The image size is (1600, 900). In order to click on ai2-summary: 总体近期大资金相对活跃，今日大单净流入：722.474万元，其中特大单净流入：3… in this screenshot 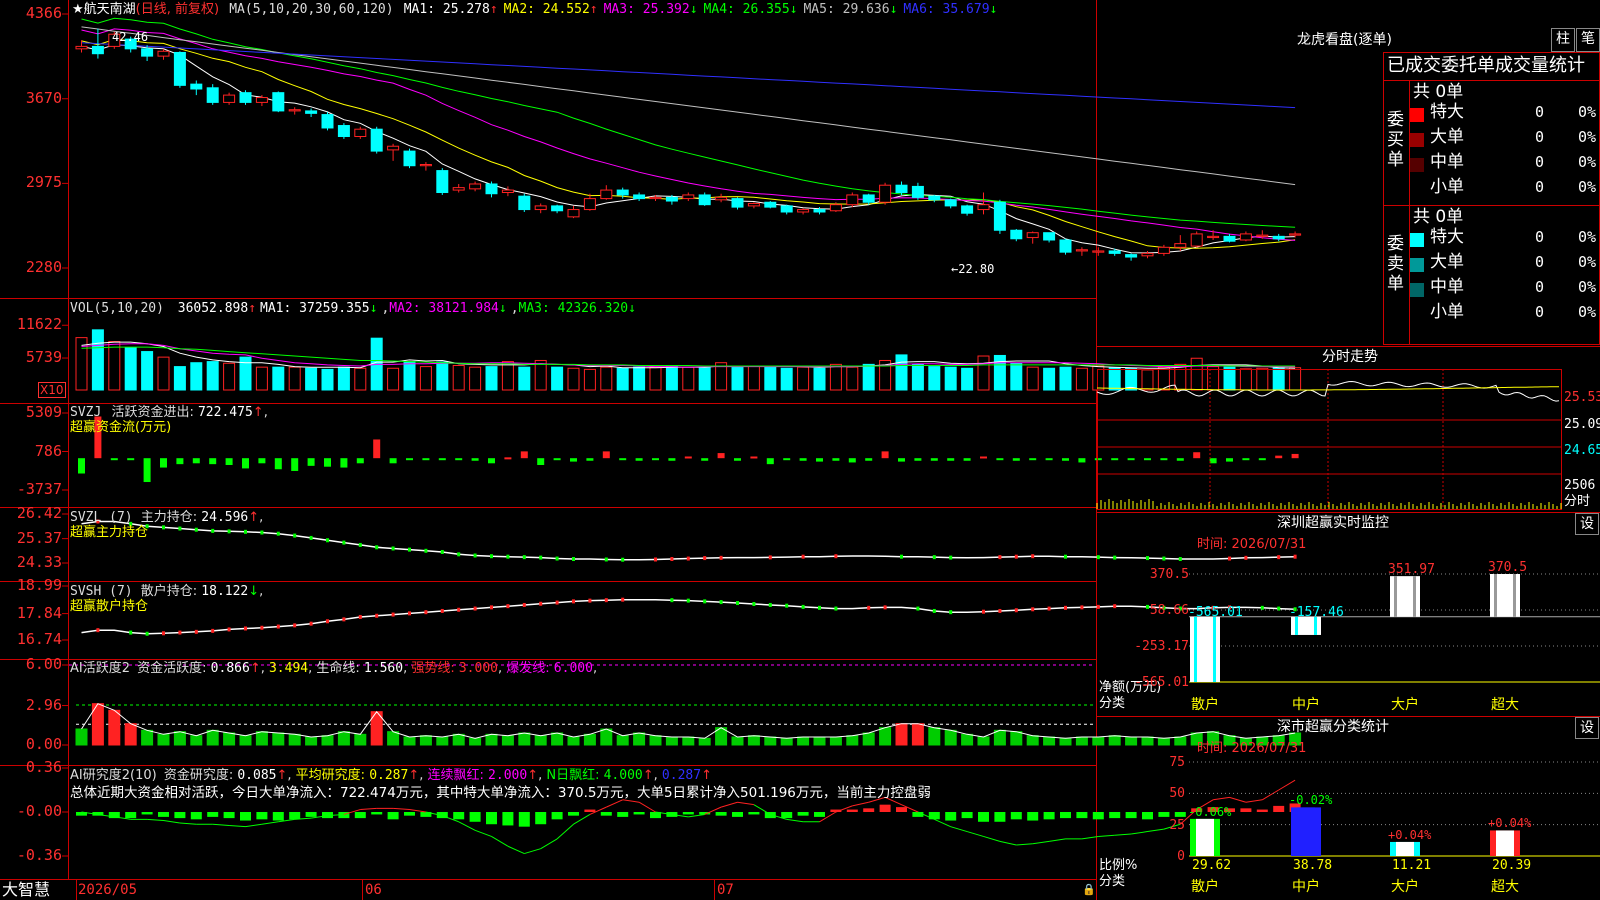, I will do `click(500, 793)`.